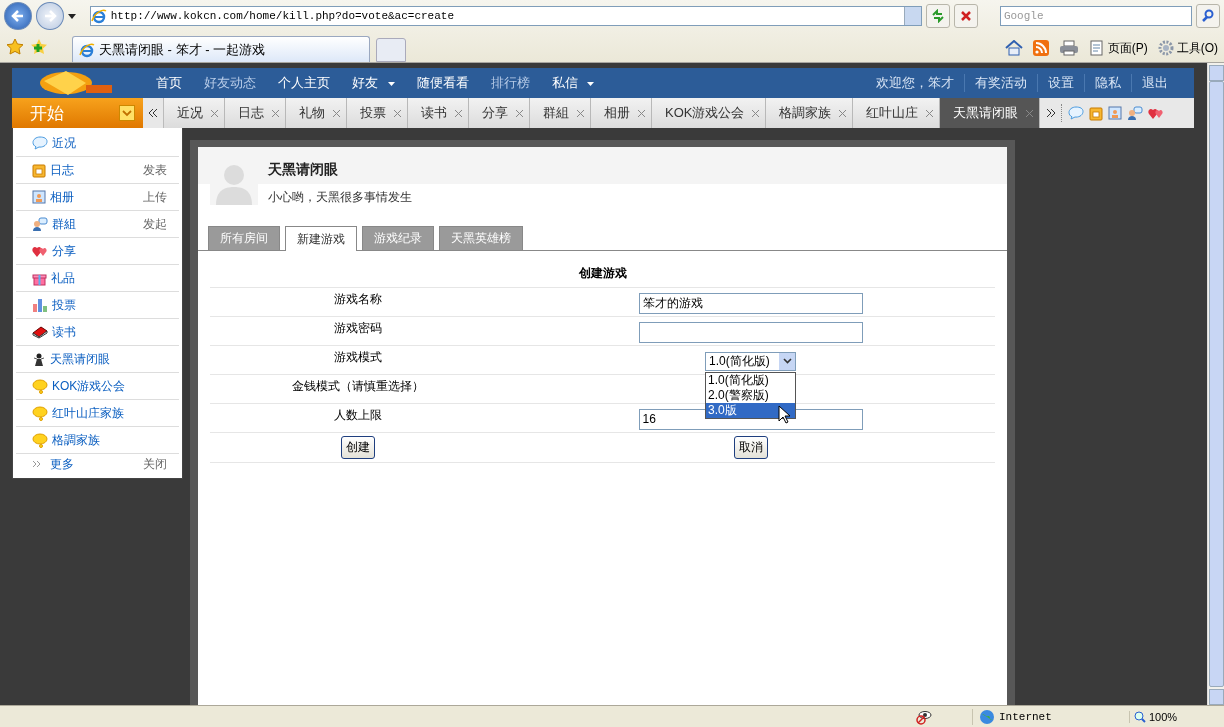 This screenshot has width=1224, height=727. I want to click on zoom-icon, so click(1140, 716).